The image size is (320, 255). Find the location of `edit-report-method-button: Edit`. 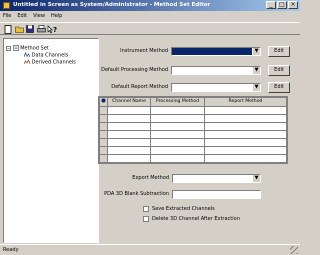

edit-report-method-button: Edit is located at coordinates (279, 87).